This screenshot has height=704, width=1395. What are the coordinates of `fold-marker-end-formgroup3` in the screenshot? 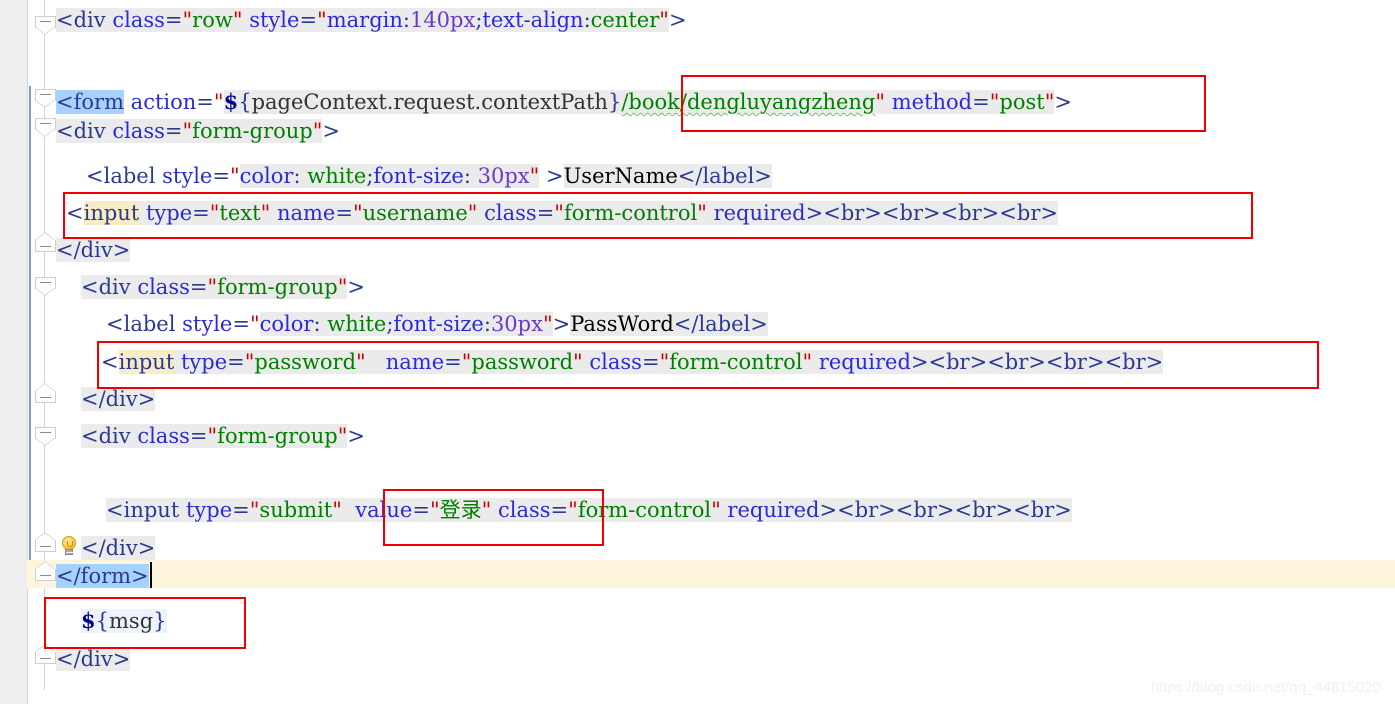 It's located at (45, 545).